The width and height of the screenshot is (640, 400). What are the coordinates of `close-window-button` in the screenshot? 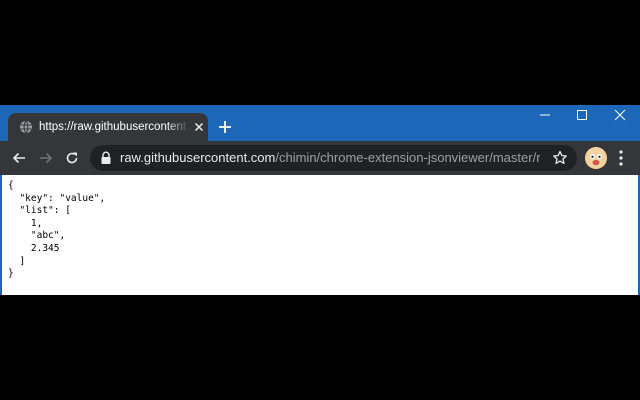 It's located at (620, 118).